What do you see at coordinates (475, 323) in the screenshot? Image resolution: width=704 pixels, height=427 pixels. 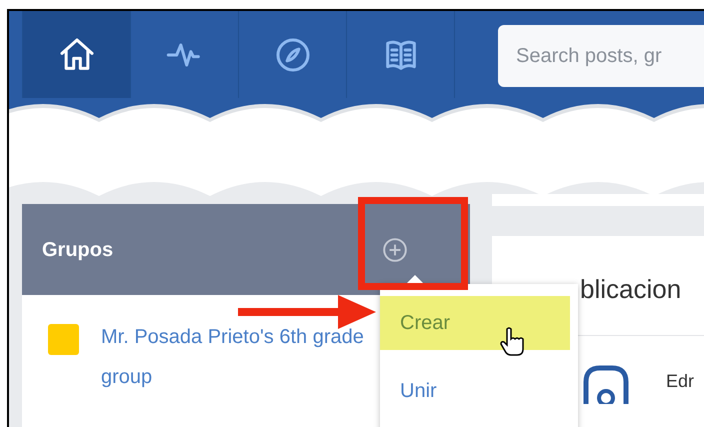 I see `menu-item: Crear` at bounding box center [475, 323].